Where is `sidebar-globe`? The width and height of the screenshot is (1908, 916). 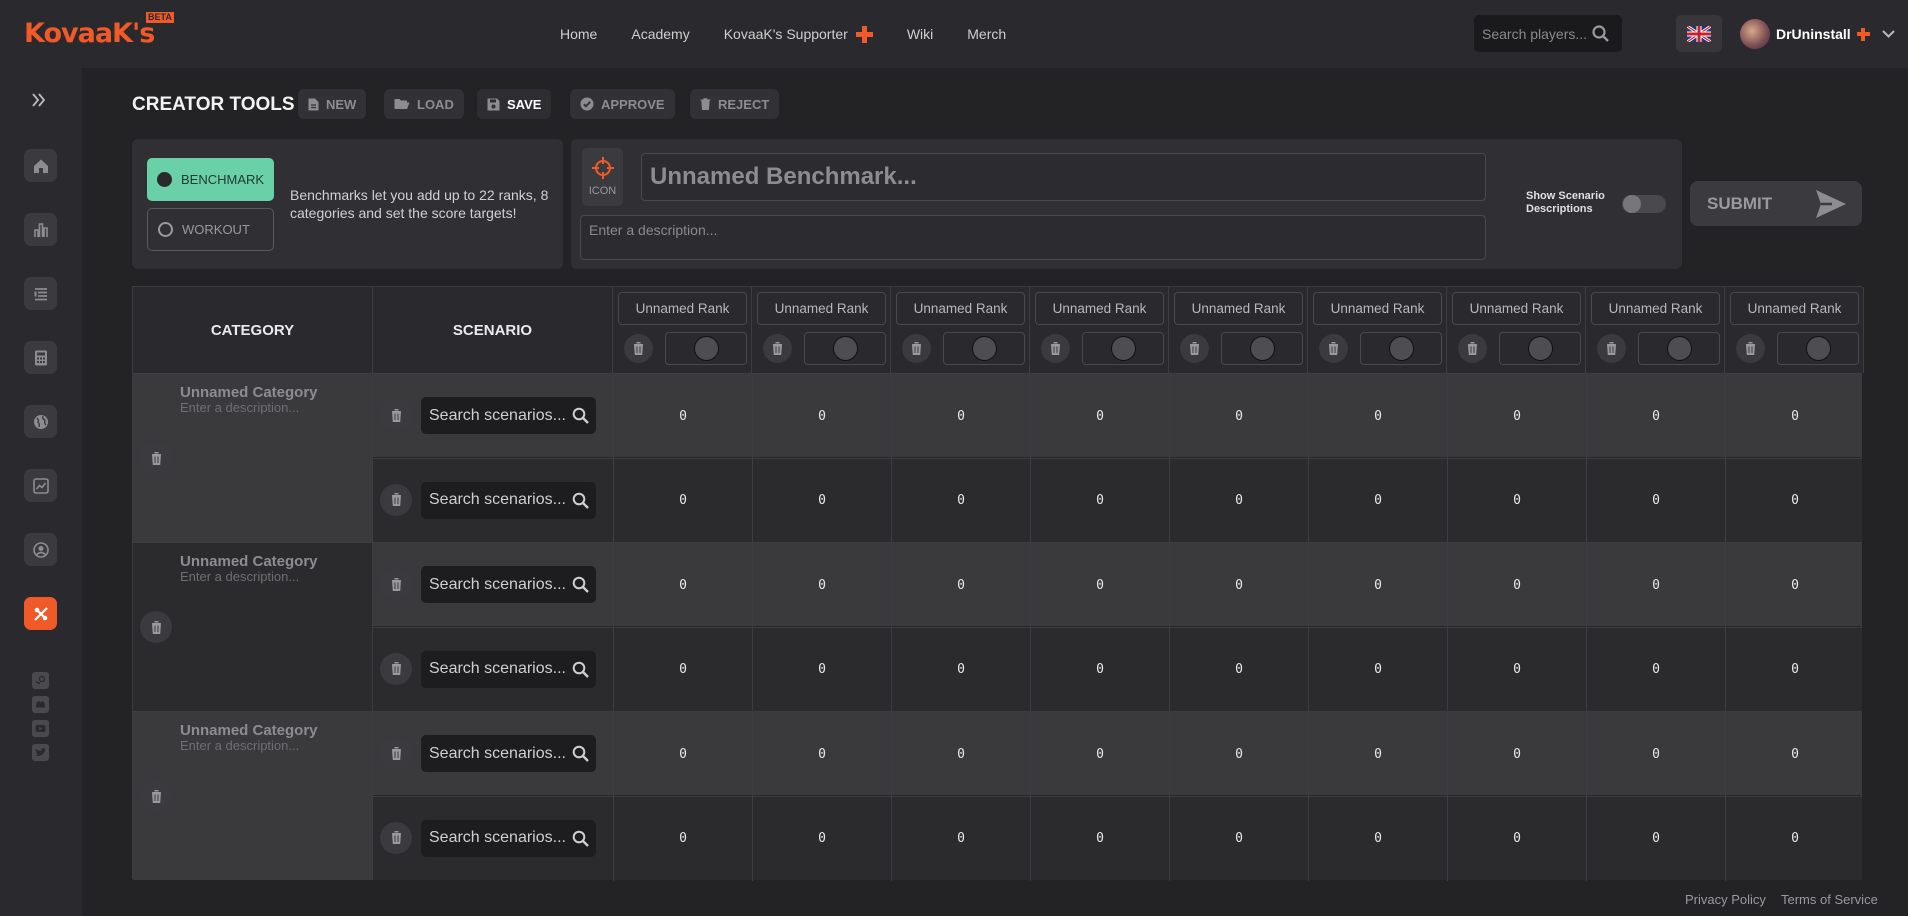
sidebar-globe is located at coordinates (40, 421).